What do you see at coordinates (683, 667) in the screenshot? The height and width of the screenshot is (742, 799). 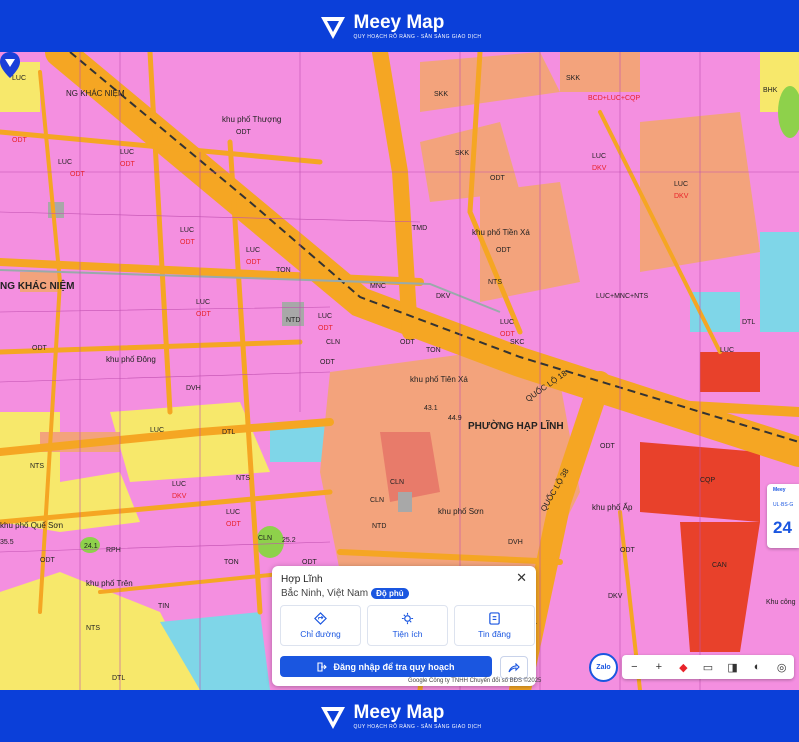 I see `layer-icon: ◆` at bounding box center [683, 667].